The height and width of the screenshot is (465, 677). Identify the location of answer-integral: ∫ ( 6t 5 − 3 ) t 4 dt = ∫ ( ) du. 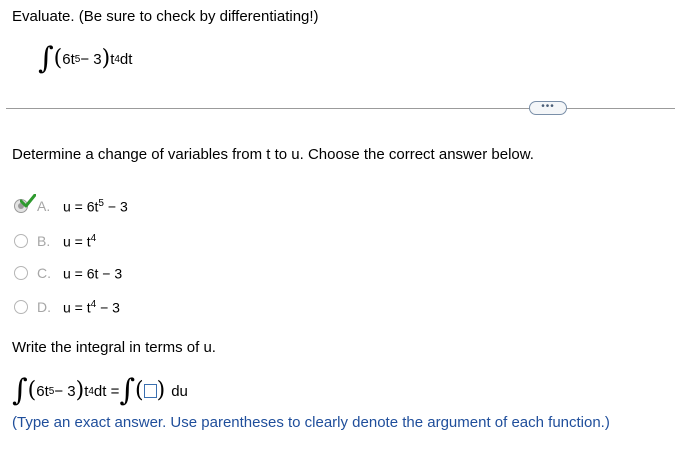
(100, 391).